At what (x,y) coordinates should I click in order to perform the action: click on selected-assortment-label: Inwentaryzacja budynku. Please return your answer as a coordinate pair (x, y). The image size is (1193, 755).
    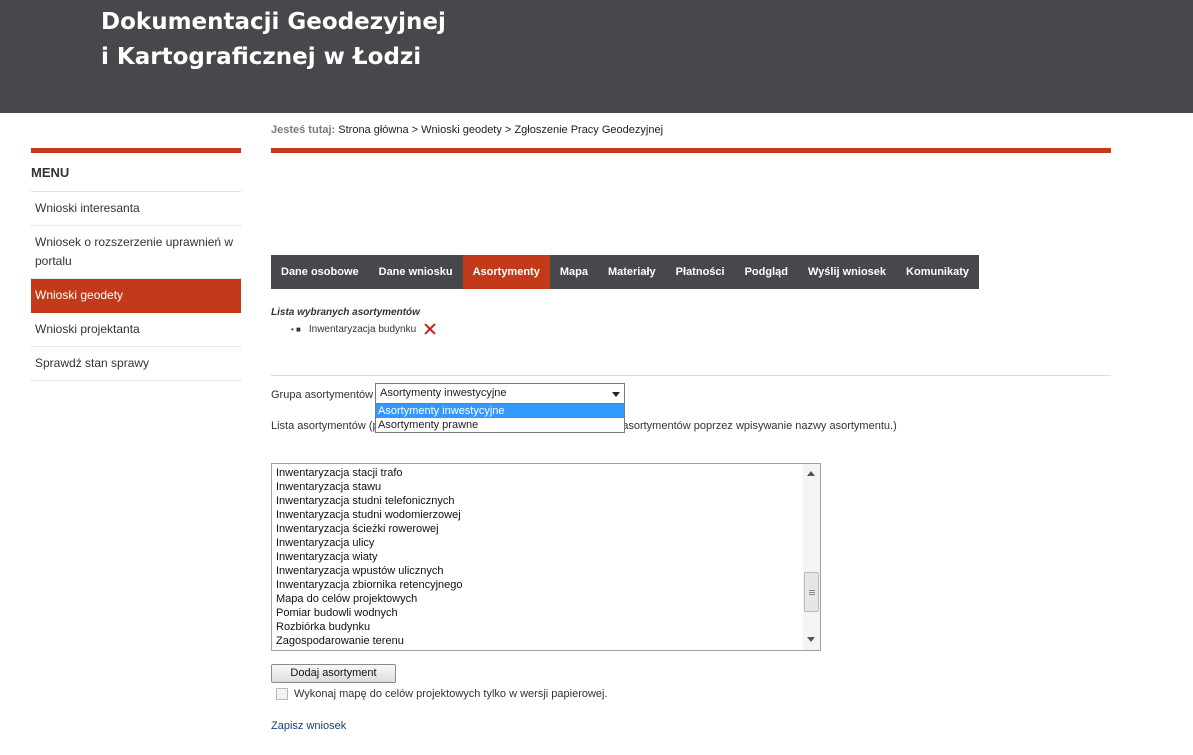
    Looking at the image, I should click on (362, 329).